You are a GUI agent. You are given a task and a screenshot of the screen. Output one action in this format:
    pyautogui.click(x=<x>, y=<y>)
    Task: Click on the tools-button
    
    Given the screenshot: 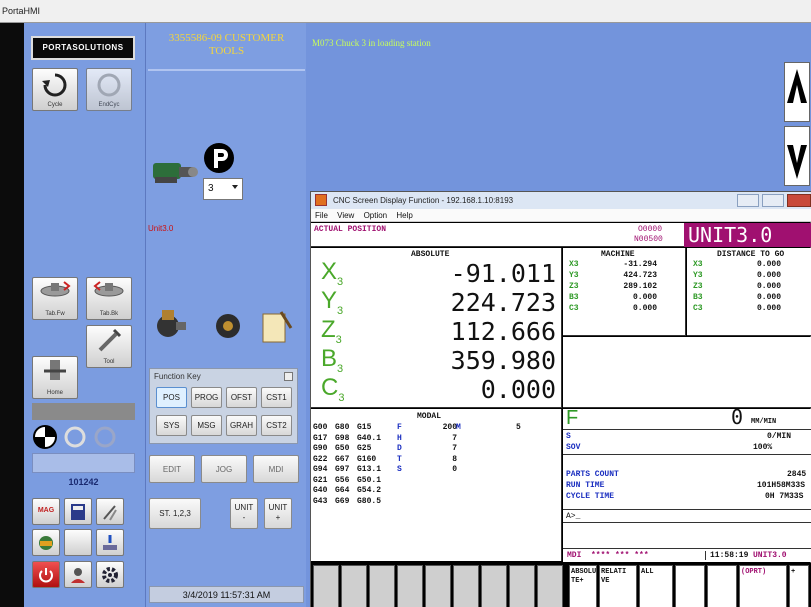 What is the action you would take?
    pyautogui.click(x=110, y=511)
    